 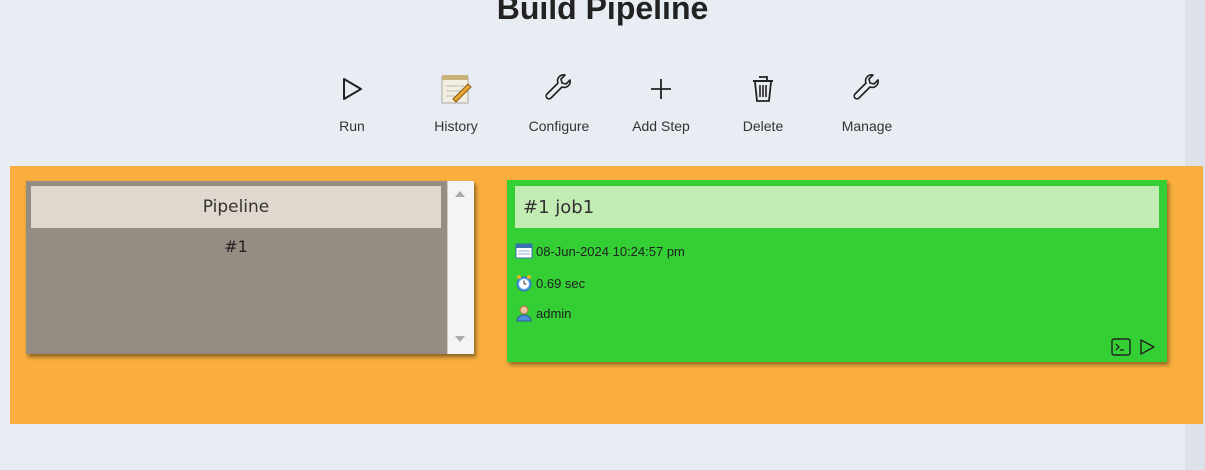 I want to click on console-icon, so click(x=1121, y=347).